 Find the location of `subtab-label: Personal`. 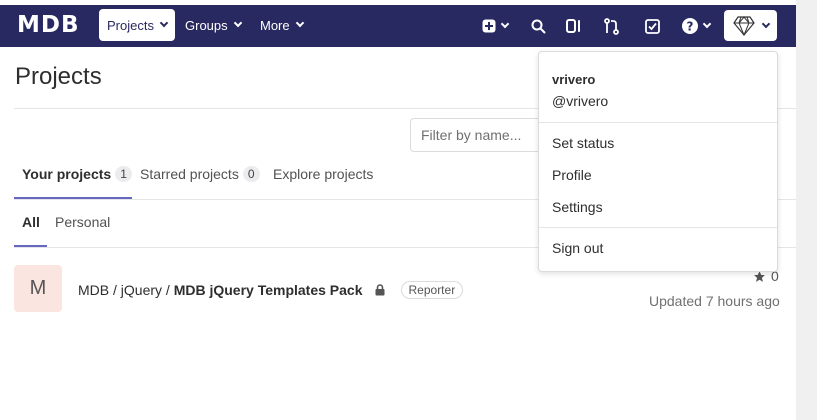

subtab-label: Personal is located at coordinates (83, 222).